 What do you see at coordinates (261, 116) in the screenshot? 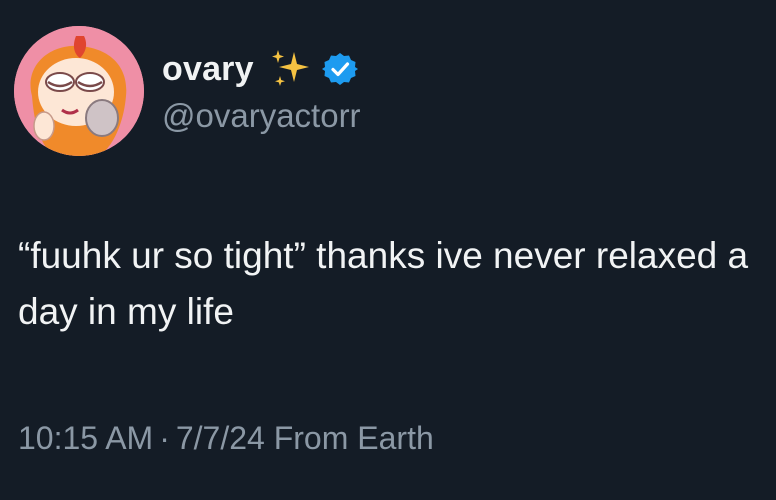
I see `username-handle: @ovaryactorr` at bounding box center [261, 116].